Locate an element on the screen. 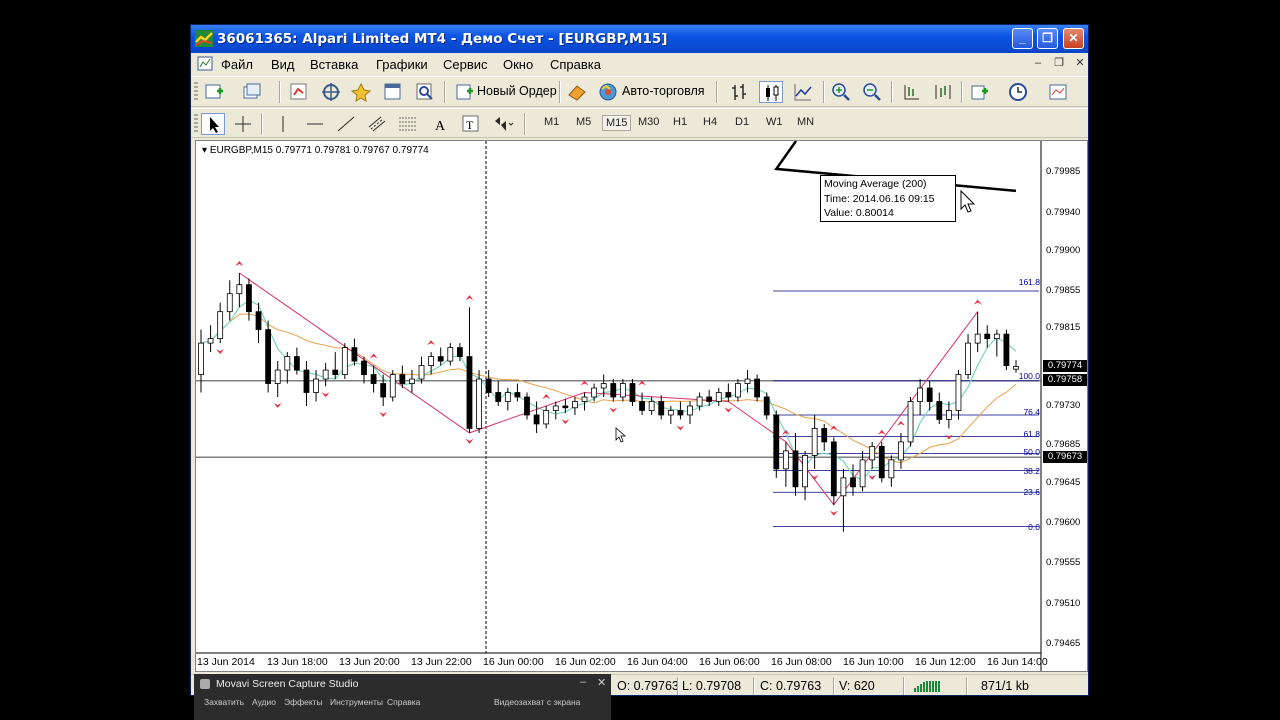 The width and height of the screenshot is (1280, 720). x-tick-label: 13 Jun 22:00 is located at coordinates (441, 662).